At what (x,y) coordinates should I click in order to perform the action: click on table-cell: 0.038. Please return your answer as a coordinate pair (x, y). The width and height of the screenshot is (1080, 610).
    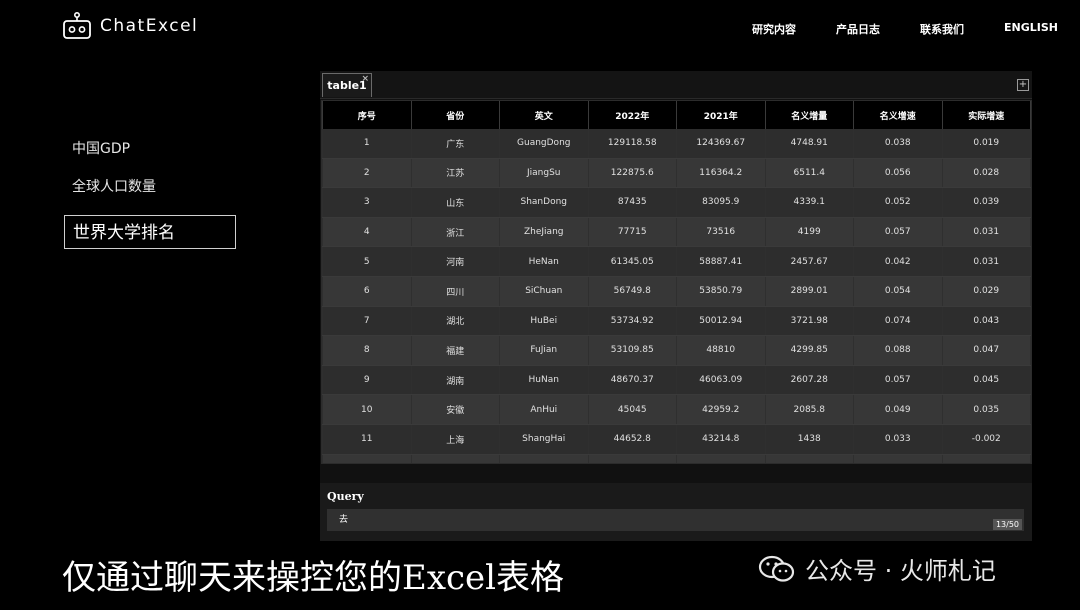
    Looking at the image, I should click on (898, 144).